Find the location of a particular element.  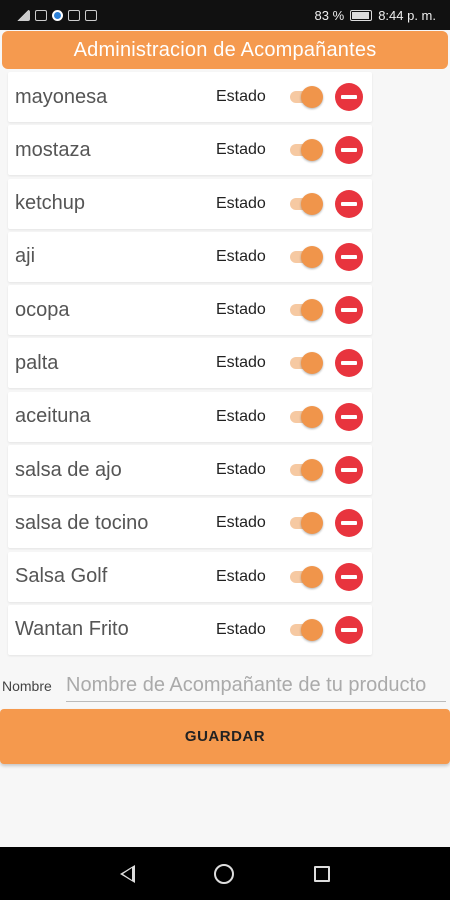

item-name: Wantan Frito is located at coordinates (72, 629).